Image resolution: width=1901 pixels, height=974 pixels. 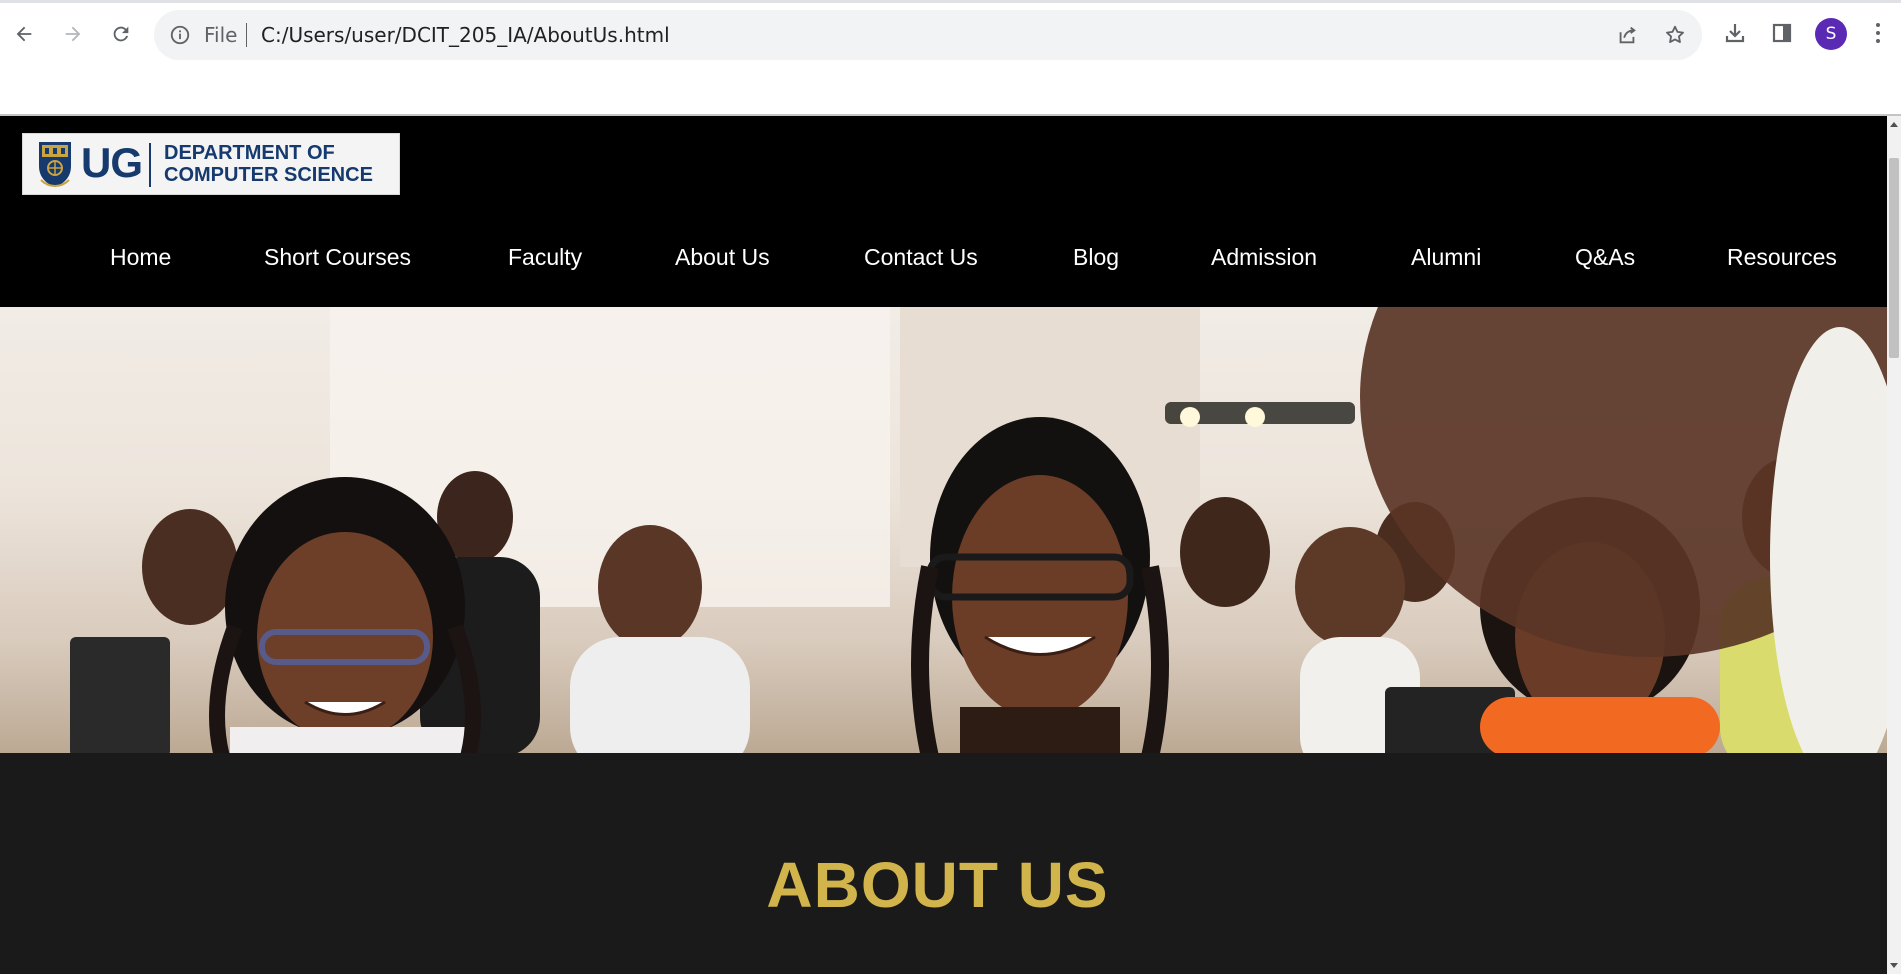 What do you see at coordinates (1894, 258) in the screenshot?
I see `scroll-thumb` at bounding box center [1894, 258].